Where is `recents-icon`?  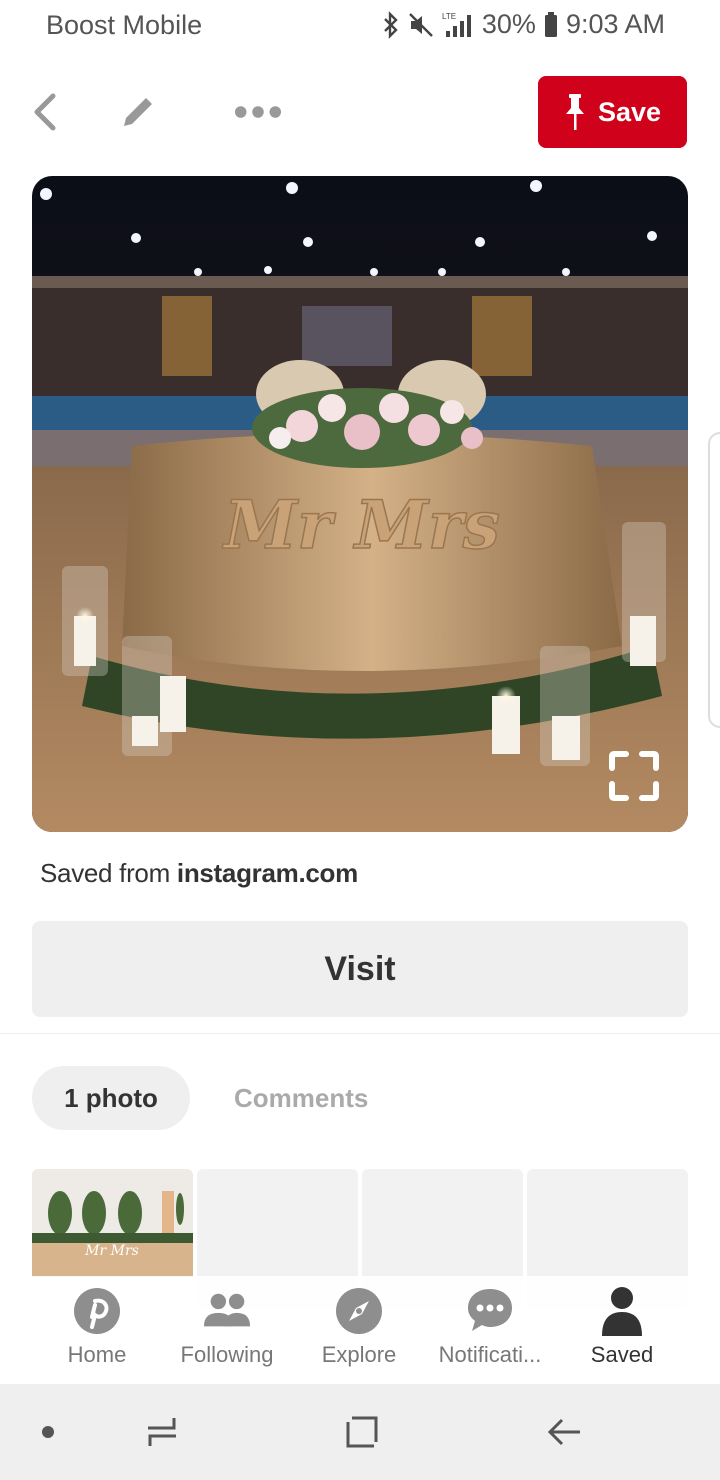
recents-icon is located at coordinates (162, 1432).